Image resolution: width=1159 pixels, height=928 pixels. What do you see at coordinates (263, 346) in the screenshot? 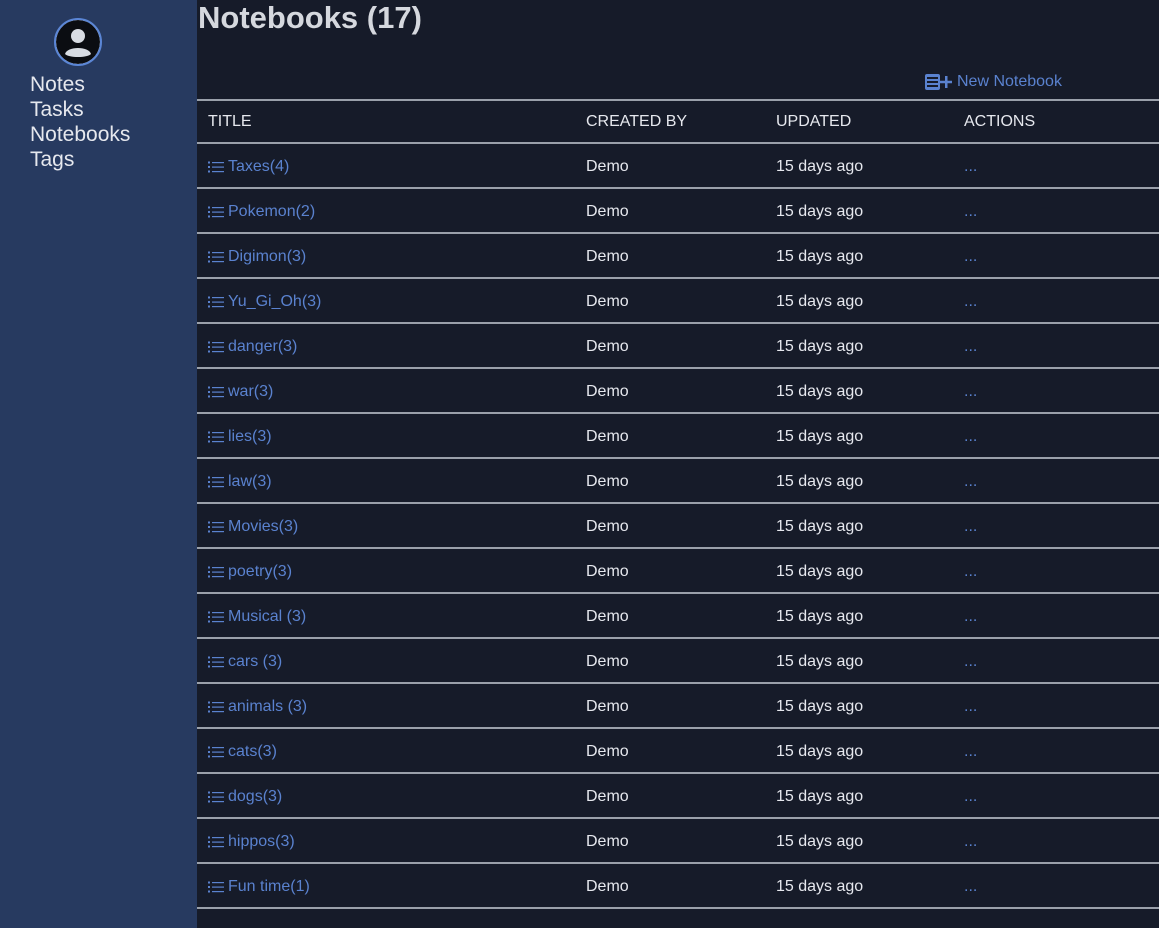
I see `notebook-title: danger(3)` at bounding box center [263, 346].